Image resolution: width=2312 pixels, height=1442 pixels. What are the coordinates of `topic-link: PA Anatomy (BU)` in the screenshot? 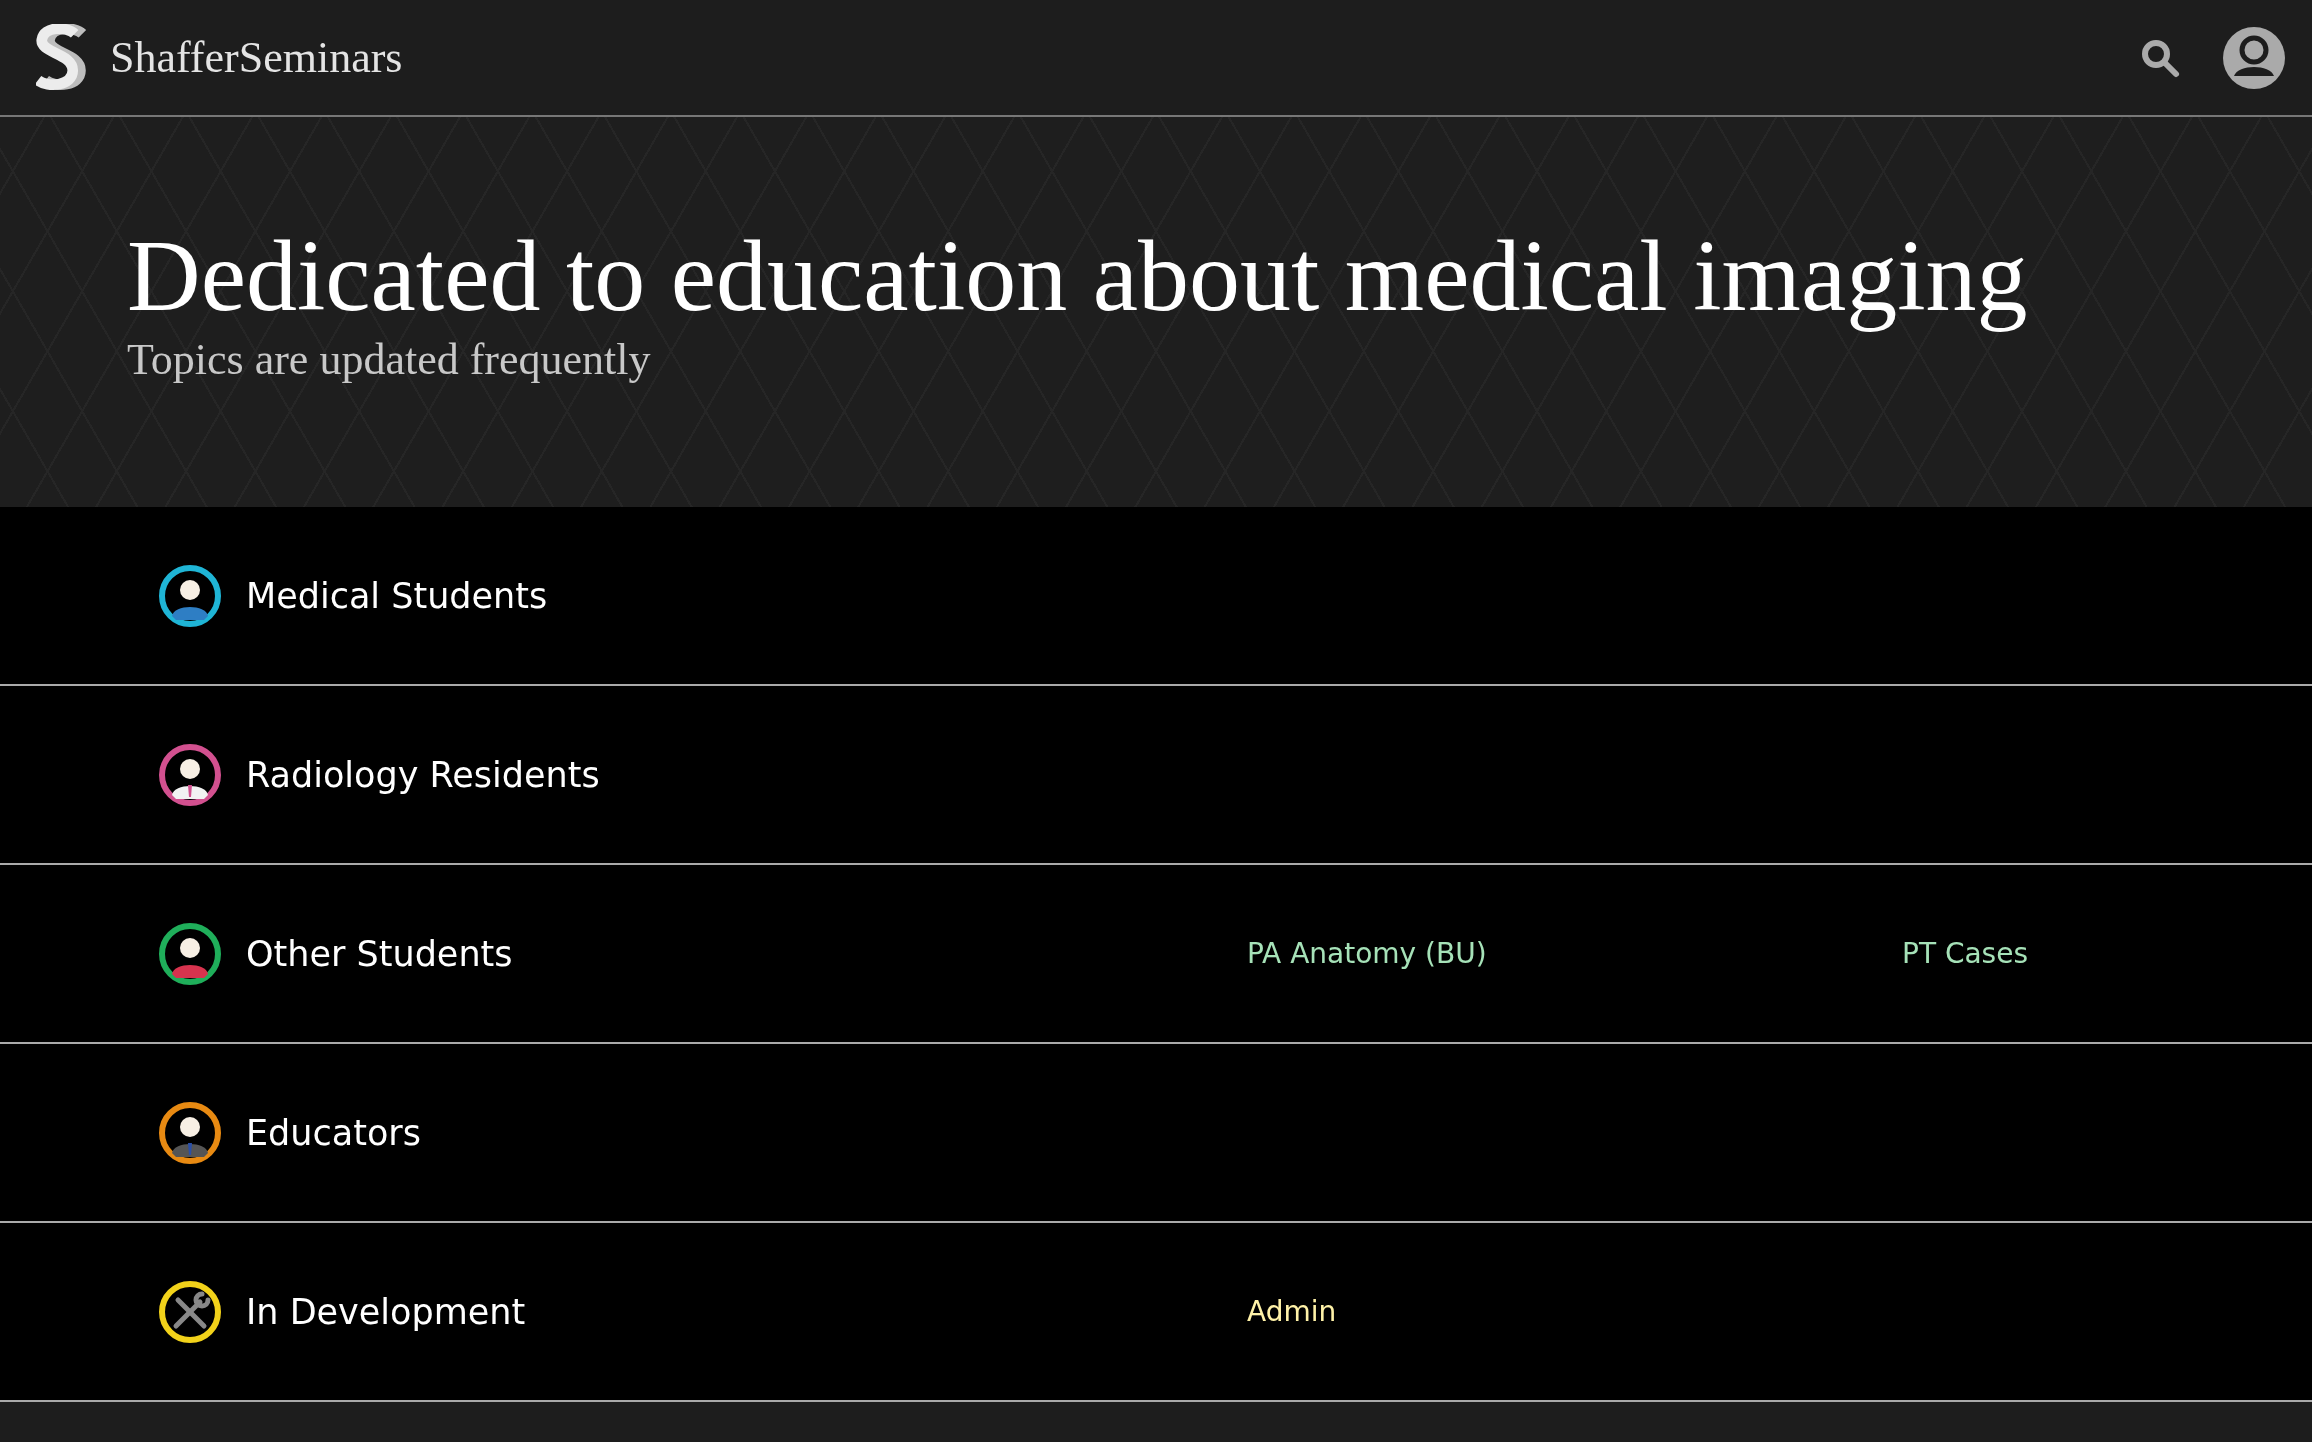 It's located at (1574, 953).